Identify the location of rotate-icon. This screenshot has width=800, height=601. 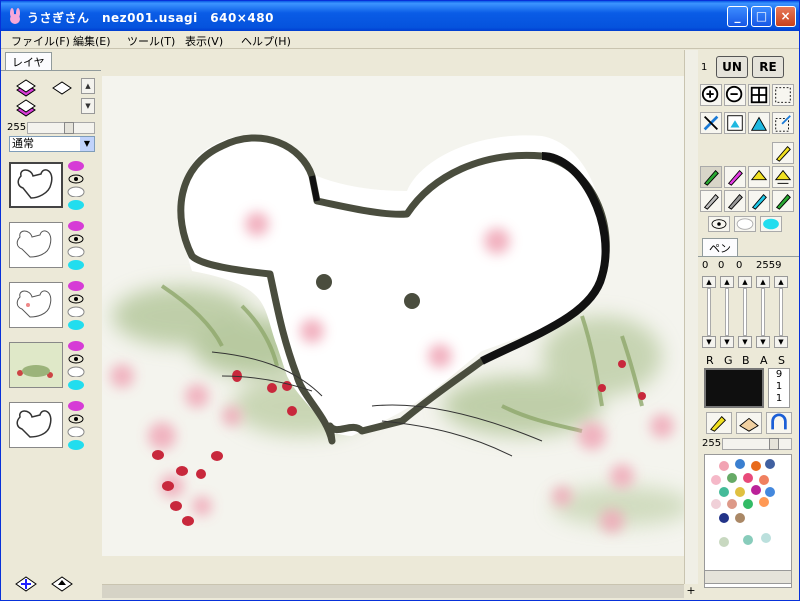
(783, 123).